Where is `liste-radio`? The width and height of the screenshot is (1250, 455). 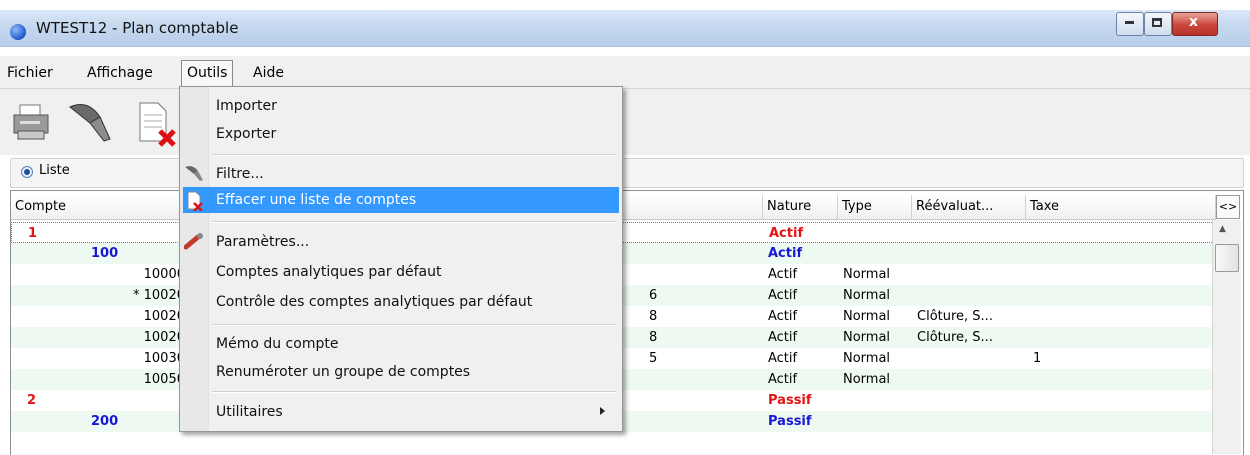
liste-radio is located at coordinates (27, 172).